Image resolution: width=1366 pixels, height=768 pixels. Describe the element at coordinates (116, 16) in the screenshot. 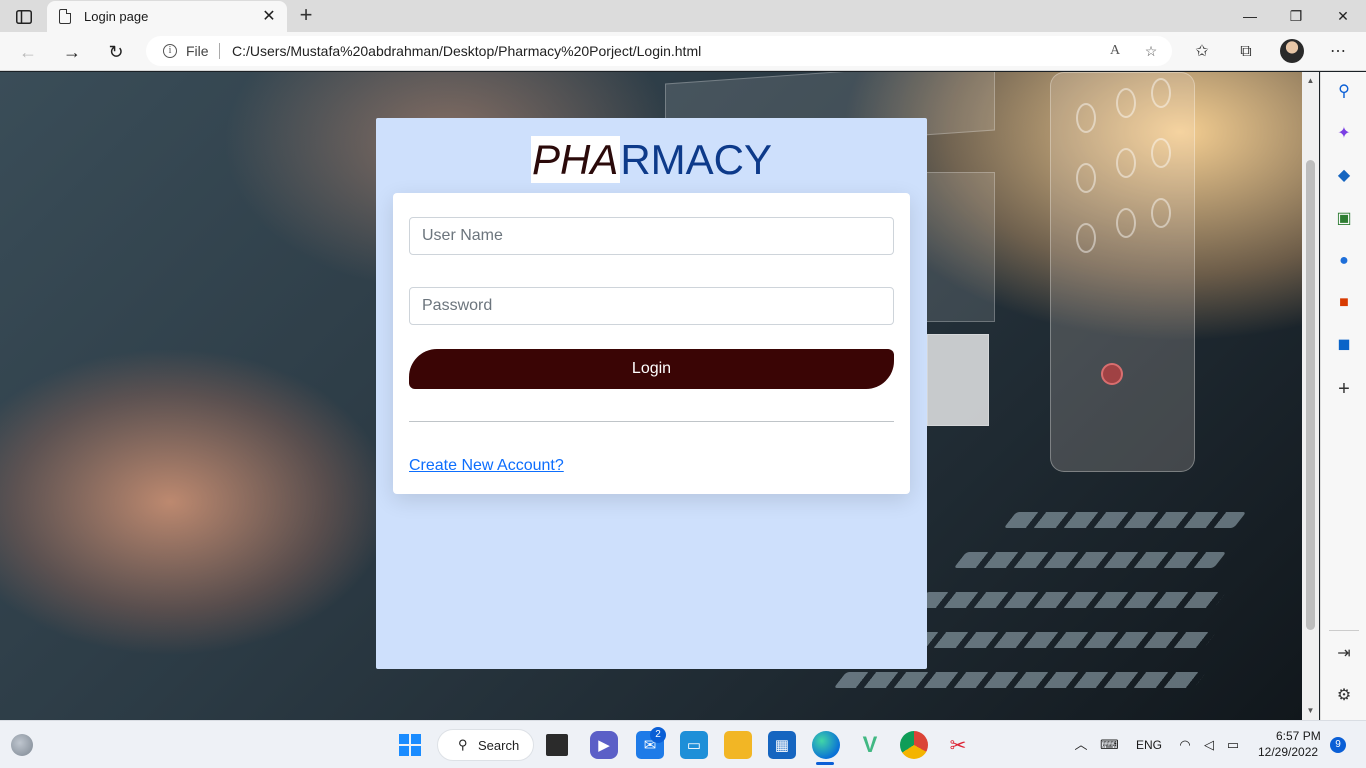

I see `tab-title: Login page` at that location.